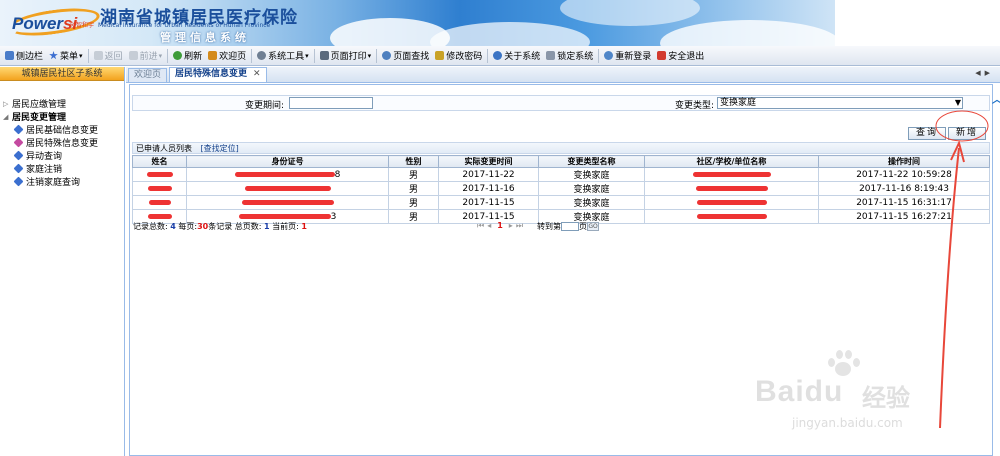  What do you see at coordinates (283, 56) in the screenshot?
I see `system-tools-button: 系统工具 ▾` at bounding box center [283, 56].